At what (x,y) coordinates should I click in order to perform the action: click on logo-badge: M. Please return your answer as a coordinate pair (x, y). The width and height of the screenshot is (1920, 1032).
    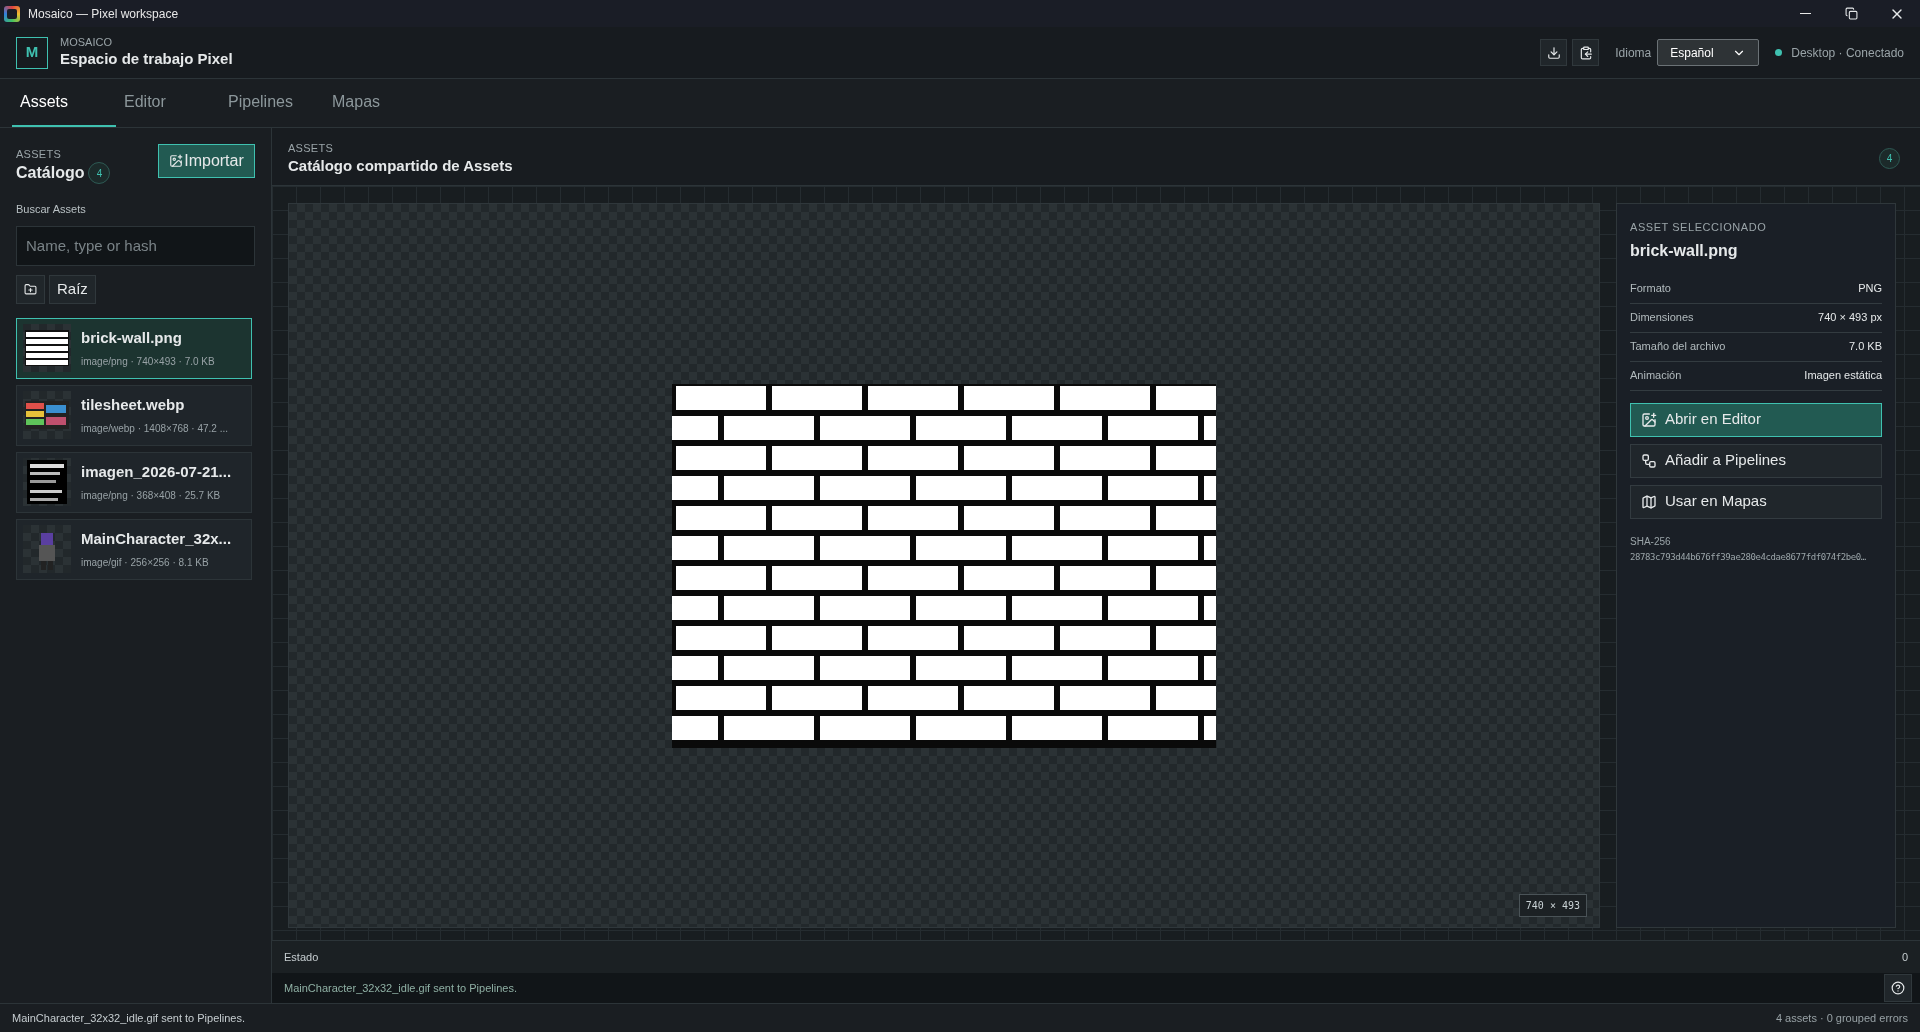
    Looking at the image, I should click on (32, 52).